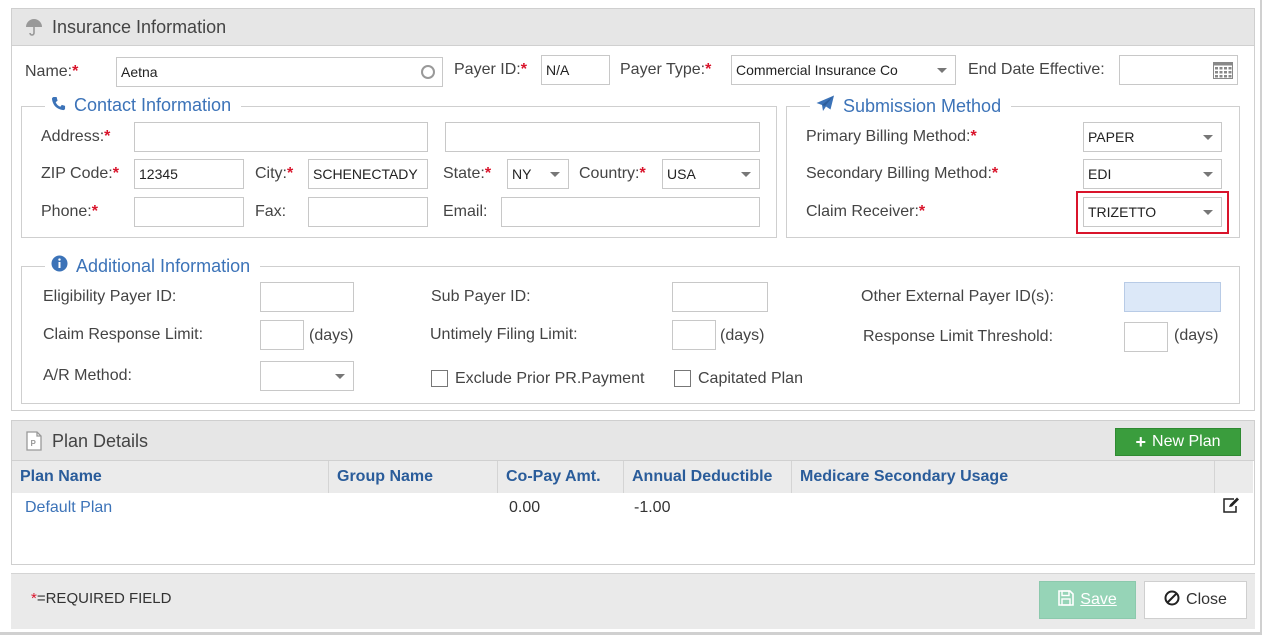  What do you see at coordinates (1146, 337) in the screenshot?
I see `response-limit-threshold-field` at bounding box center [1146, 337].